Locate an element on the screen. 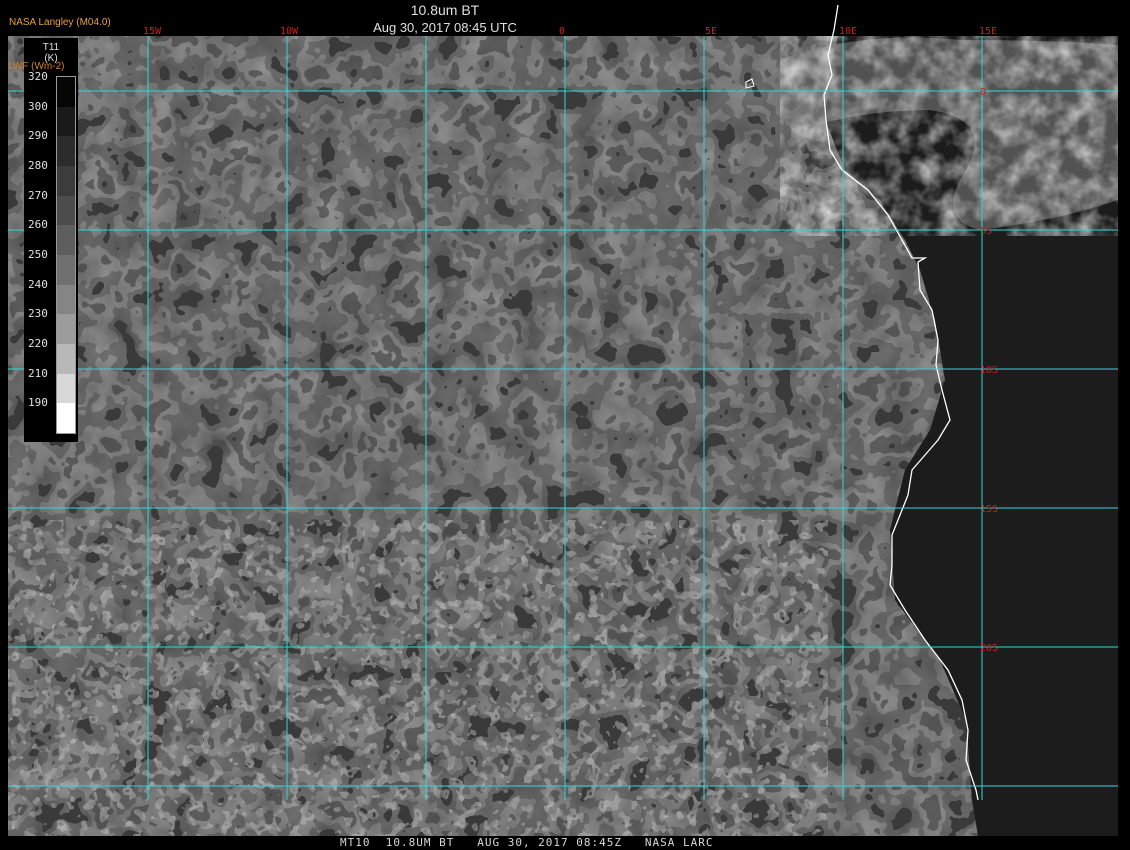 The width and height of the screenshot is (1130, 850). lon-label: 10W is located at coordinates (289, 31).